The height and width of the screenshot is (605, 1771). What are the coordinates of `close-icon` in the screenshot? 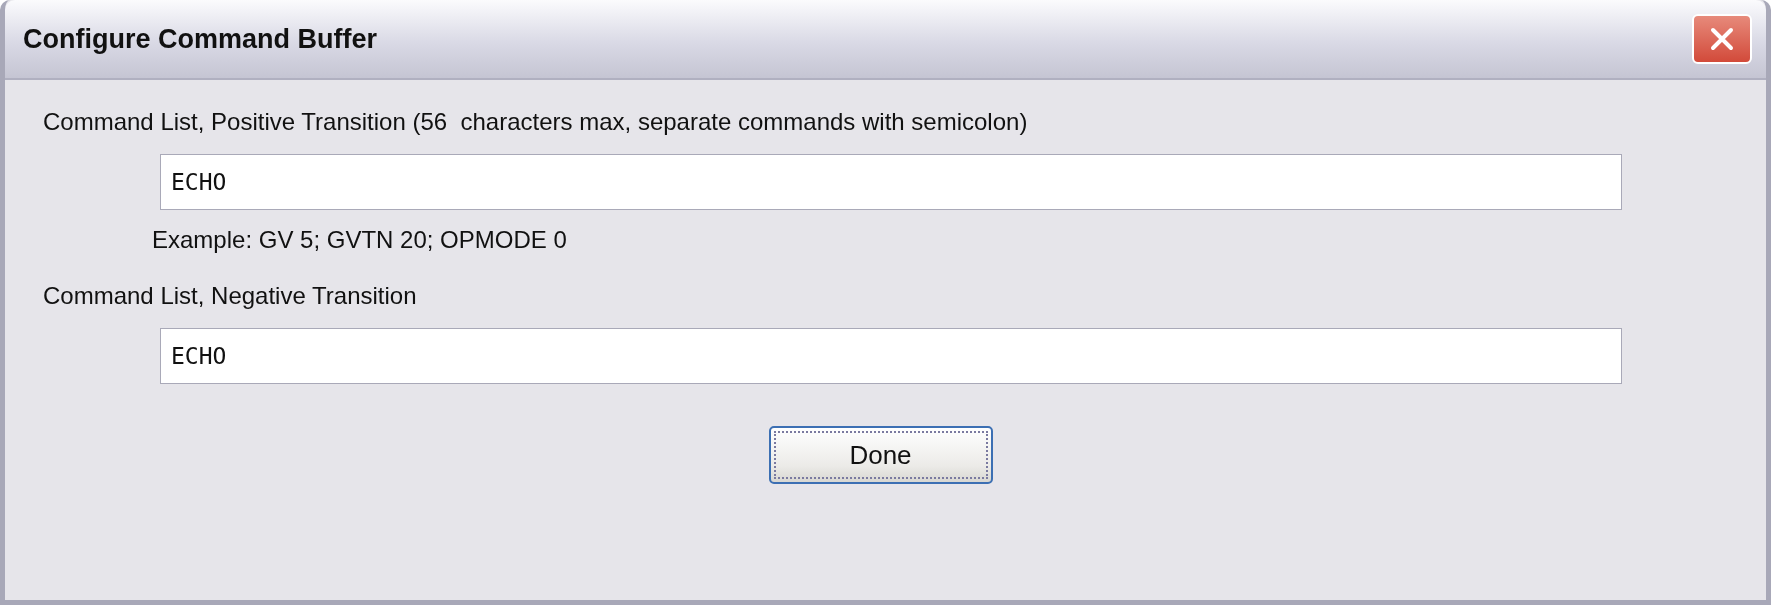 It's located at (1722, 39).